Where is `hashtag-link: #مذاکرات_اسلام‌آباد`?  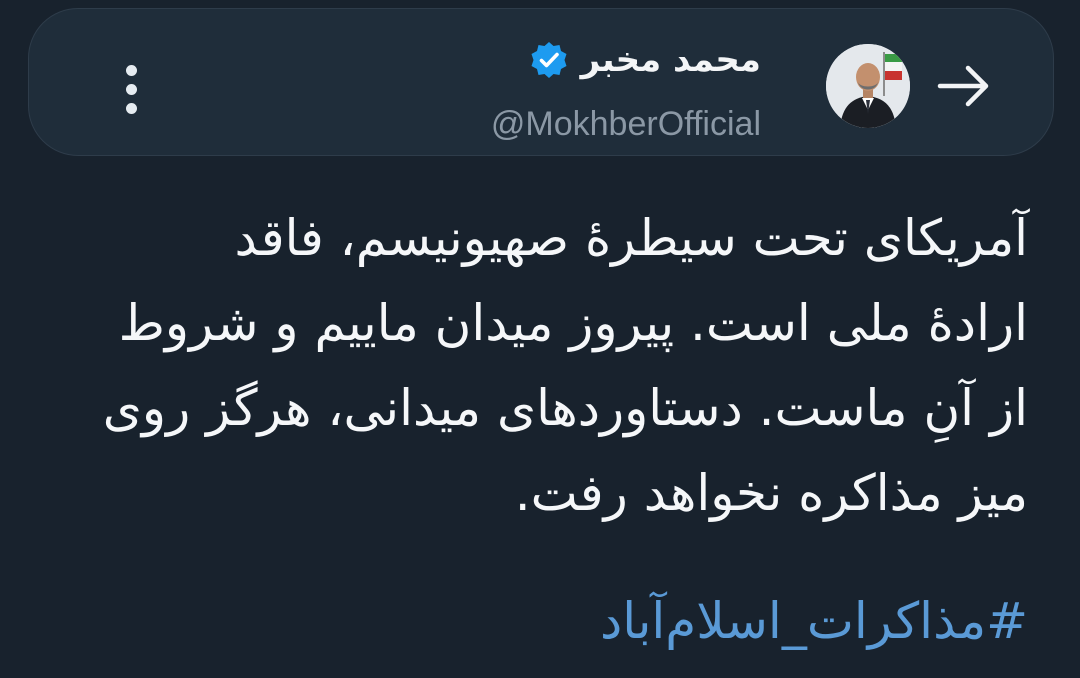
hashtag-link: #مذاکرات_اسلام‌آباد is located at coordinates (814, 621).